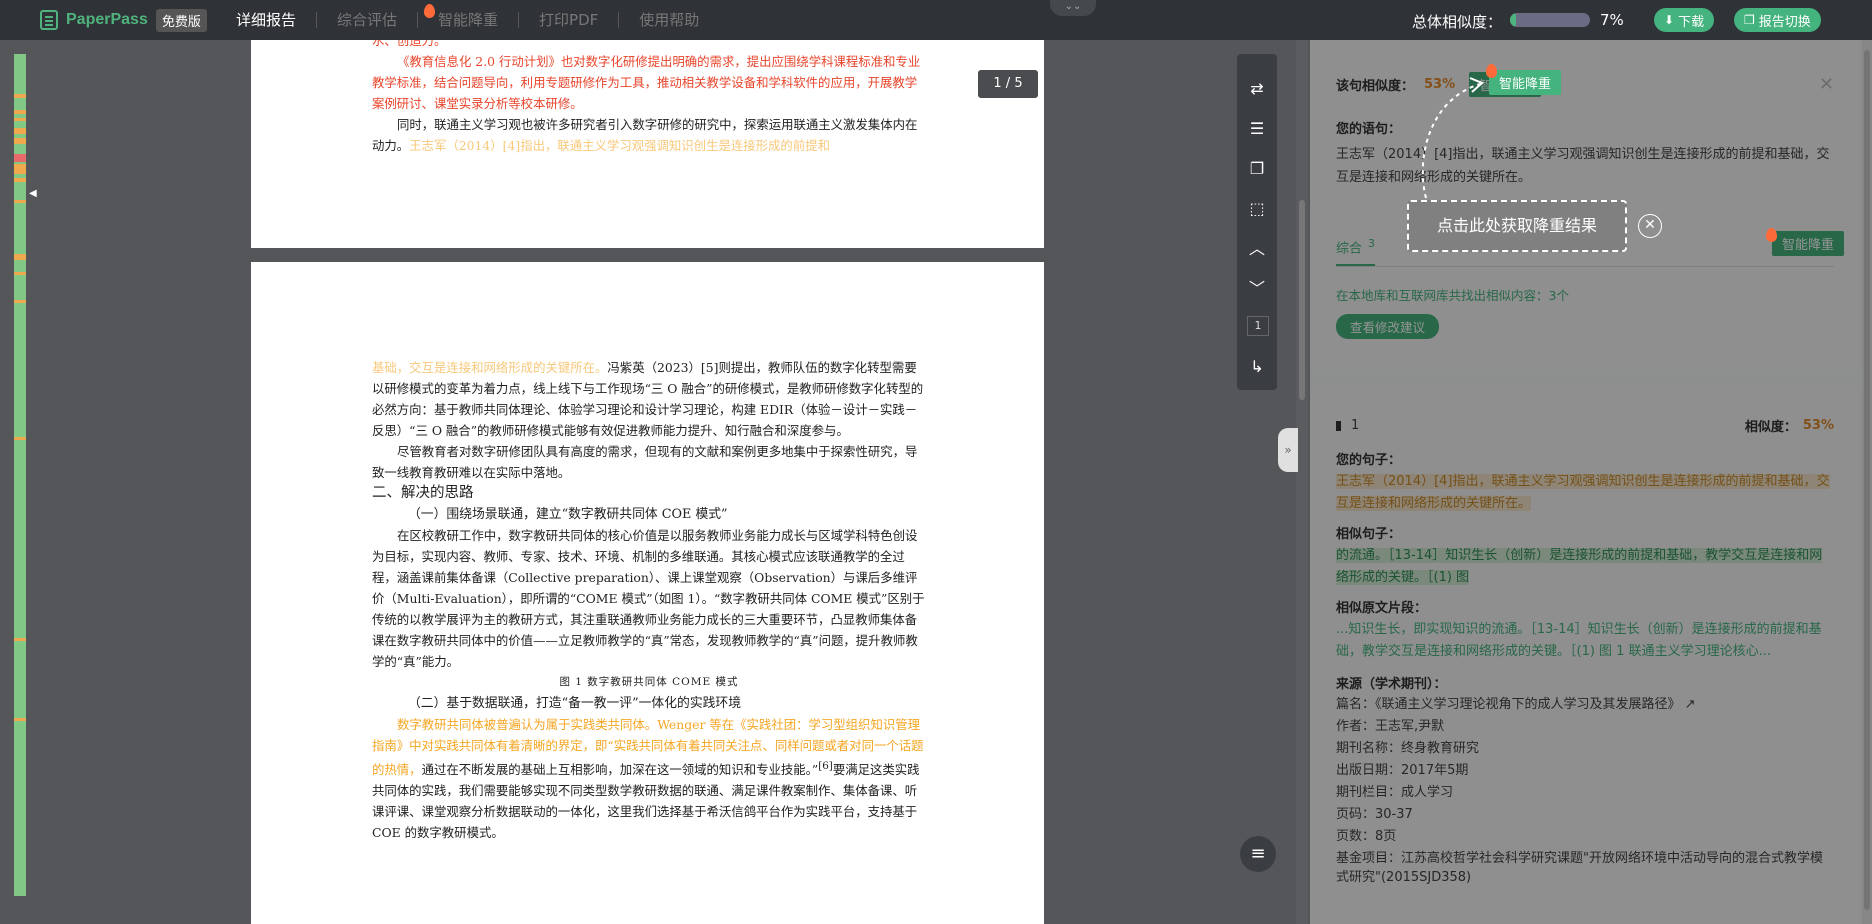 This screenshot has width=1872, height=924. Describe the element at coordinates (569, 20) in the screenshot. I see `nav-print-pdf: 打印PDF` at that location.